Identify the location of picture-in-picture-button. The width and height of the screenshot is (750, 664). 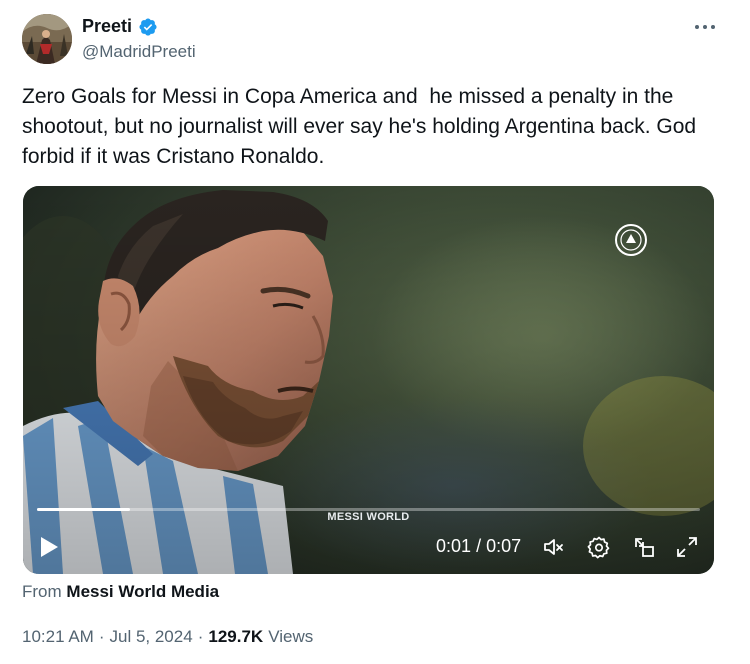
(644, 547).